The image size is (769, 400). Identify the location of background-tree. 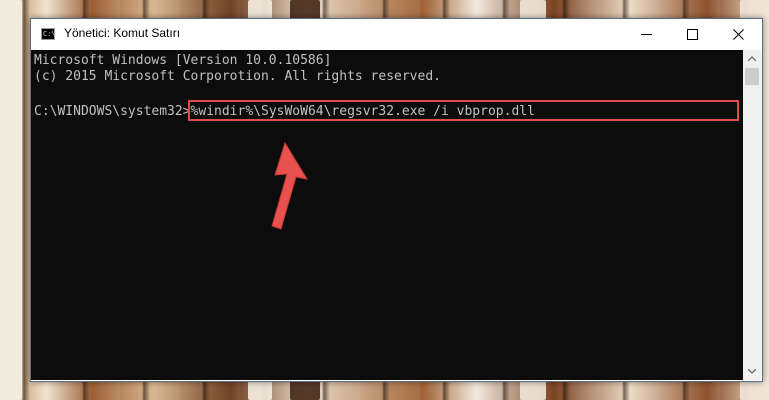
(11, 200).